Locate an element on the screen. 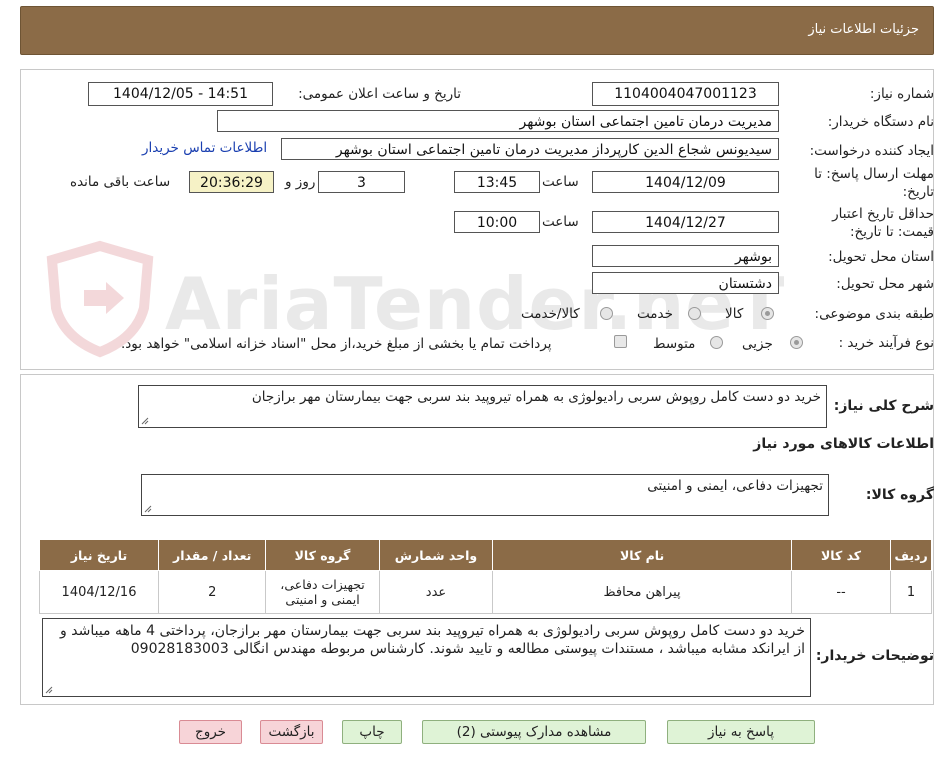 The width and height of the screenshot is (951, 764). validity-date-field: 1404/12/27 is located at coordinates (685, 222).